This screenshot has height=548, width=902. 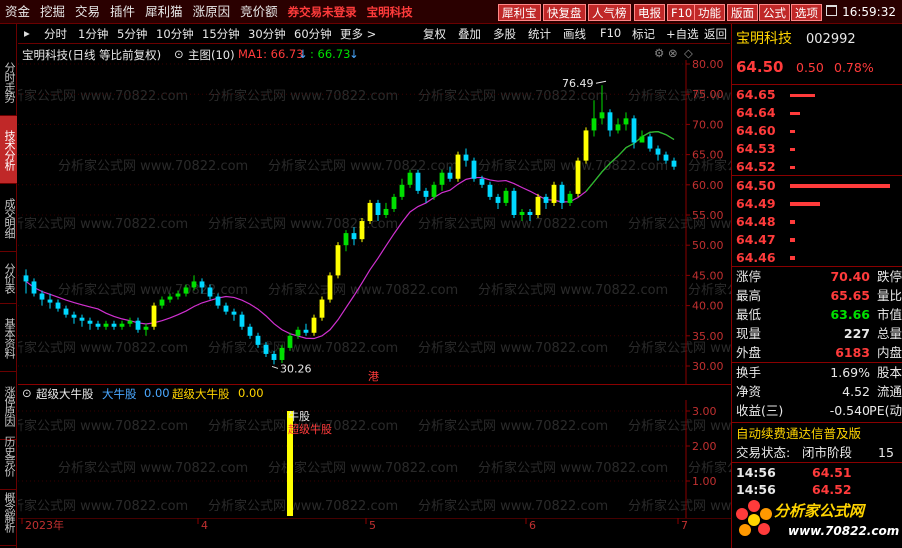 What do you see at coordinates (267, 34) in the screenshot?
I see `period-30m: 30分钟` at bounding box center [267, 34].